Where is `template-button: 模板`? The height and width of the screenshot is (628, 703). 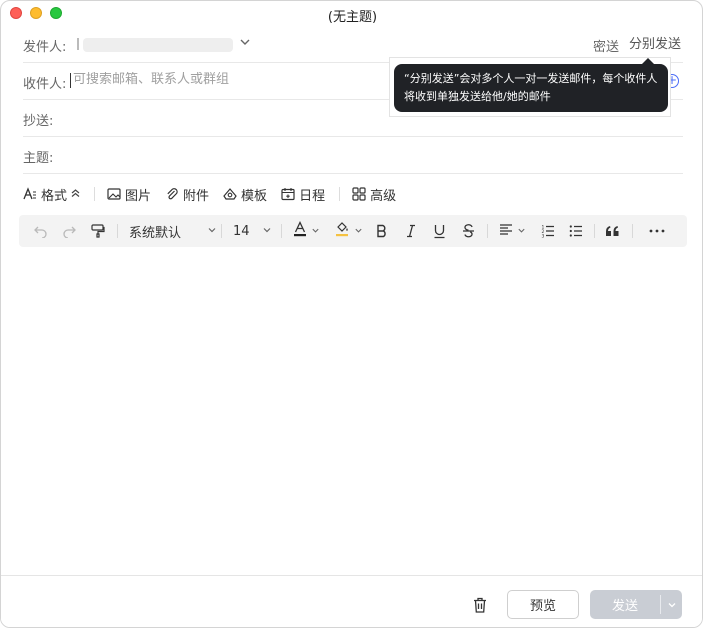
template-button: 模板 is located at coordinates (245, 194).